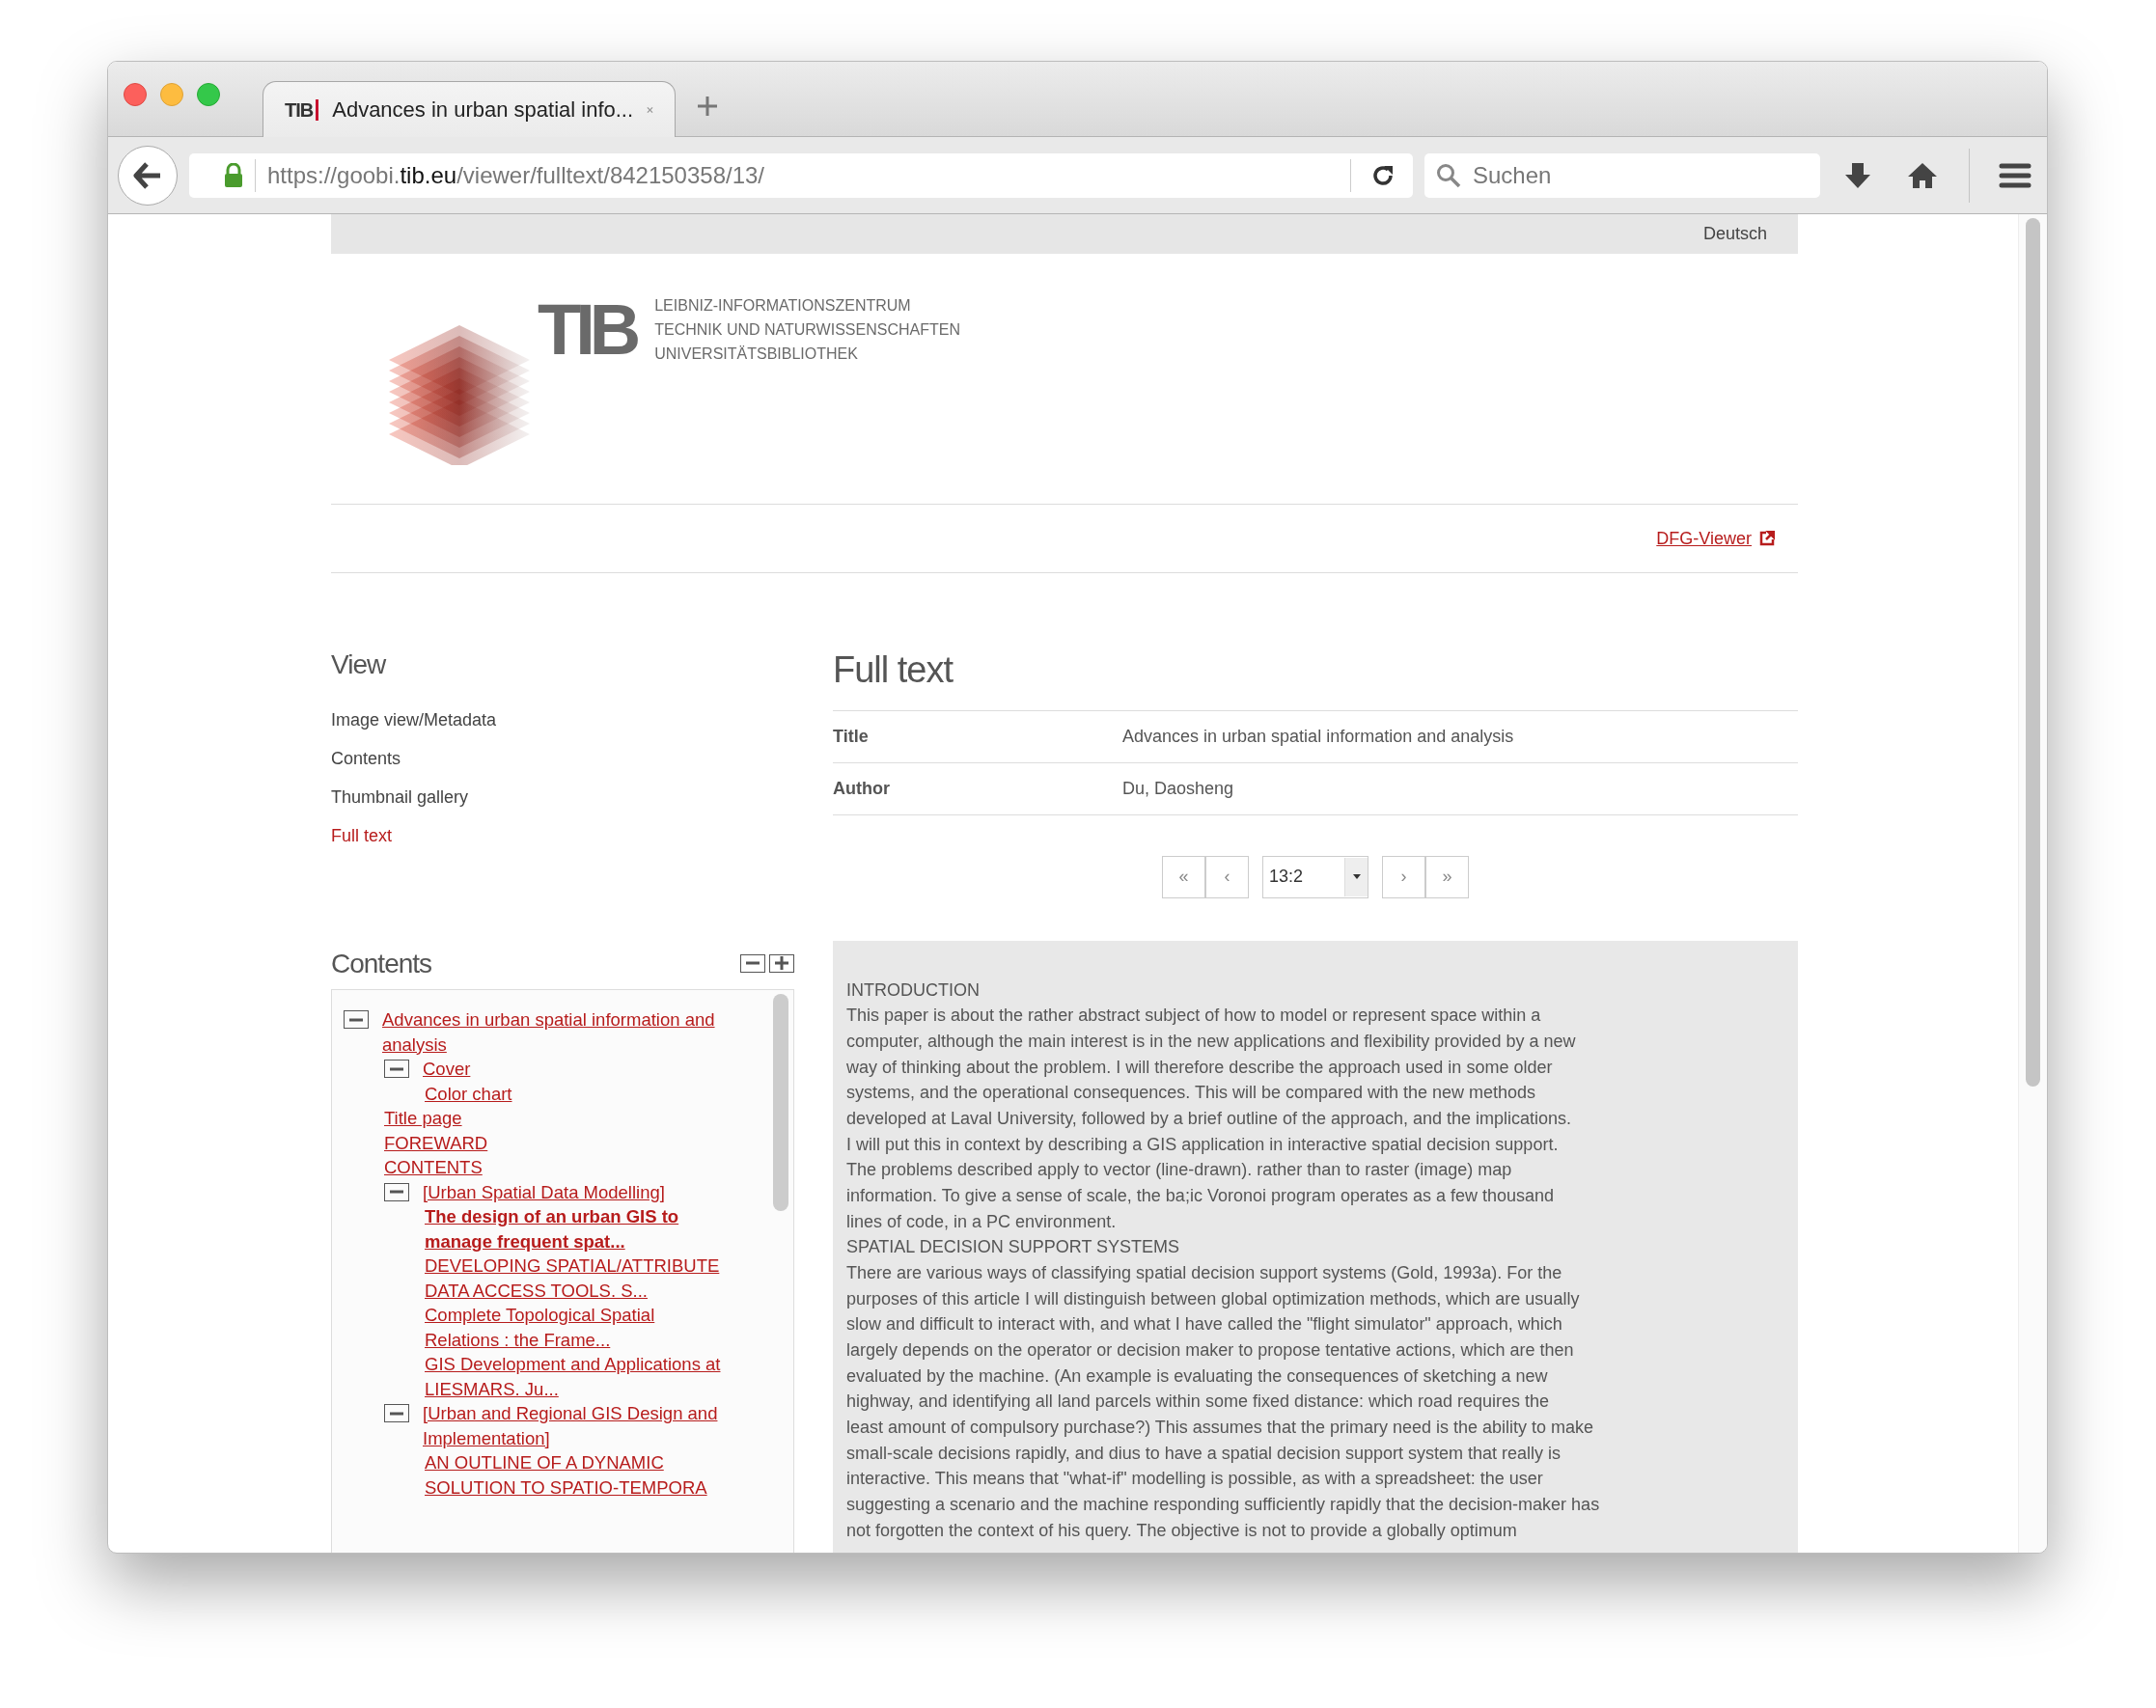 The image size is (2156, 1708). What do you see at coordinates (1715, 538) in the screenshot?
I see `dfg-viewer-link: DFG-Viewer` at bounding box center [1715, 538].